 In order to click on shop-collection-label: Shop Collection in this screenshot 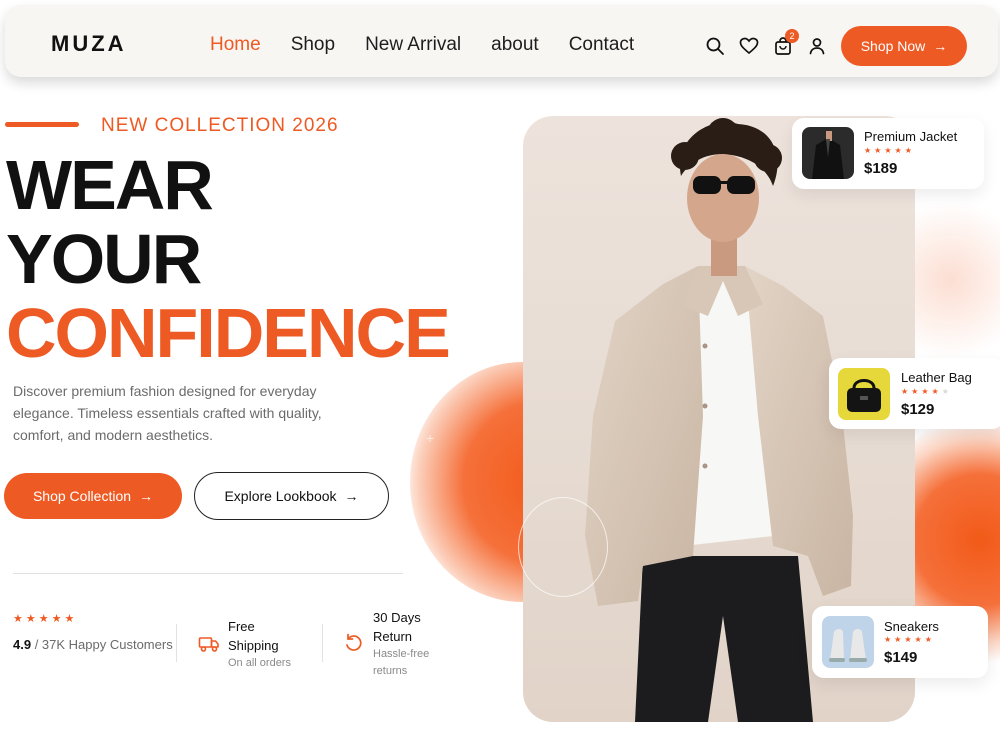, I will do `click(82, 496)`.